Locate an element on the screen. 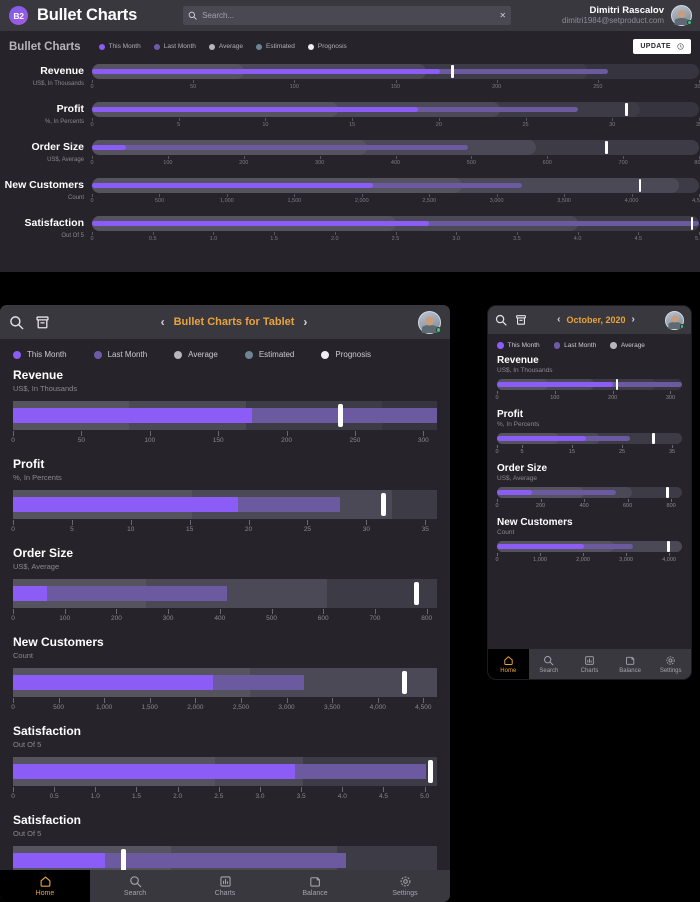 The width and height of the screenshot is (700, 902). axis-tick-label: 35 is located at coordinates (672, 452).